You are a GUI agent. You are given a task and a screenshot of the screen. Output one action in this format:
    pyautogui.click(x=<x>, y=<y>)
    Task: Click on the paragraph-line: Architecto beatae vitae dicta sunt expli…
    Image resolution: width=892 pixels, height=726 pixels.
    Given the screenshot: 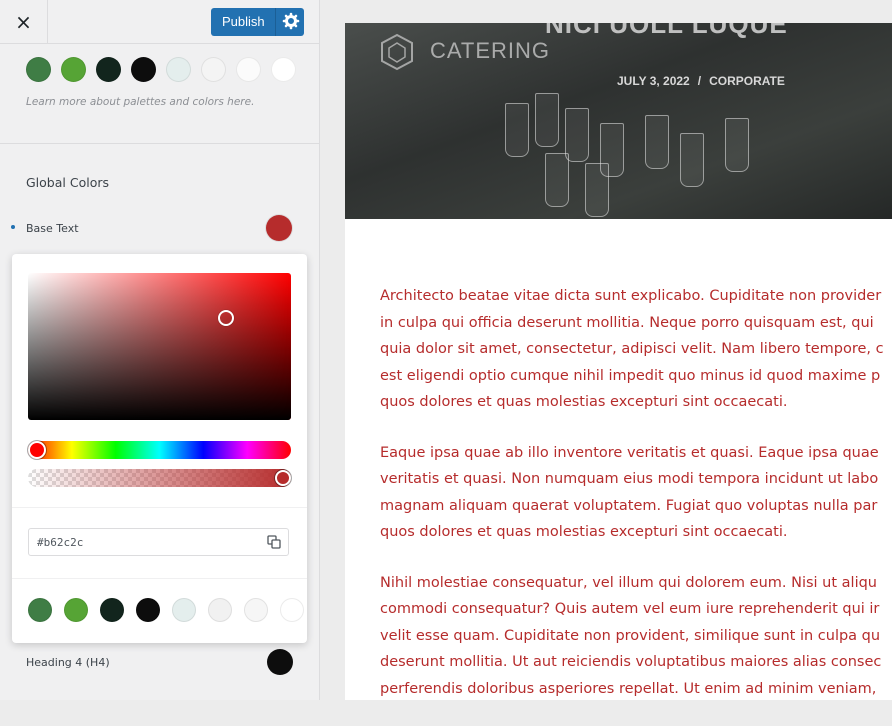 What is the action you would take?
    pyautogui.click(x=631, y=296)
    